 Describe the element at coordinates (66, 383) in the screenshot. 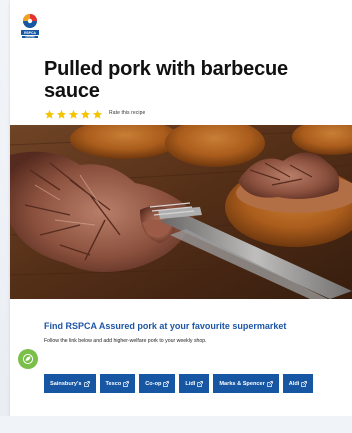

I see `store-button-label: Sainsbury's` at that location.